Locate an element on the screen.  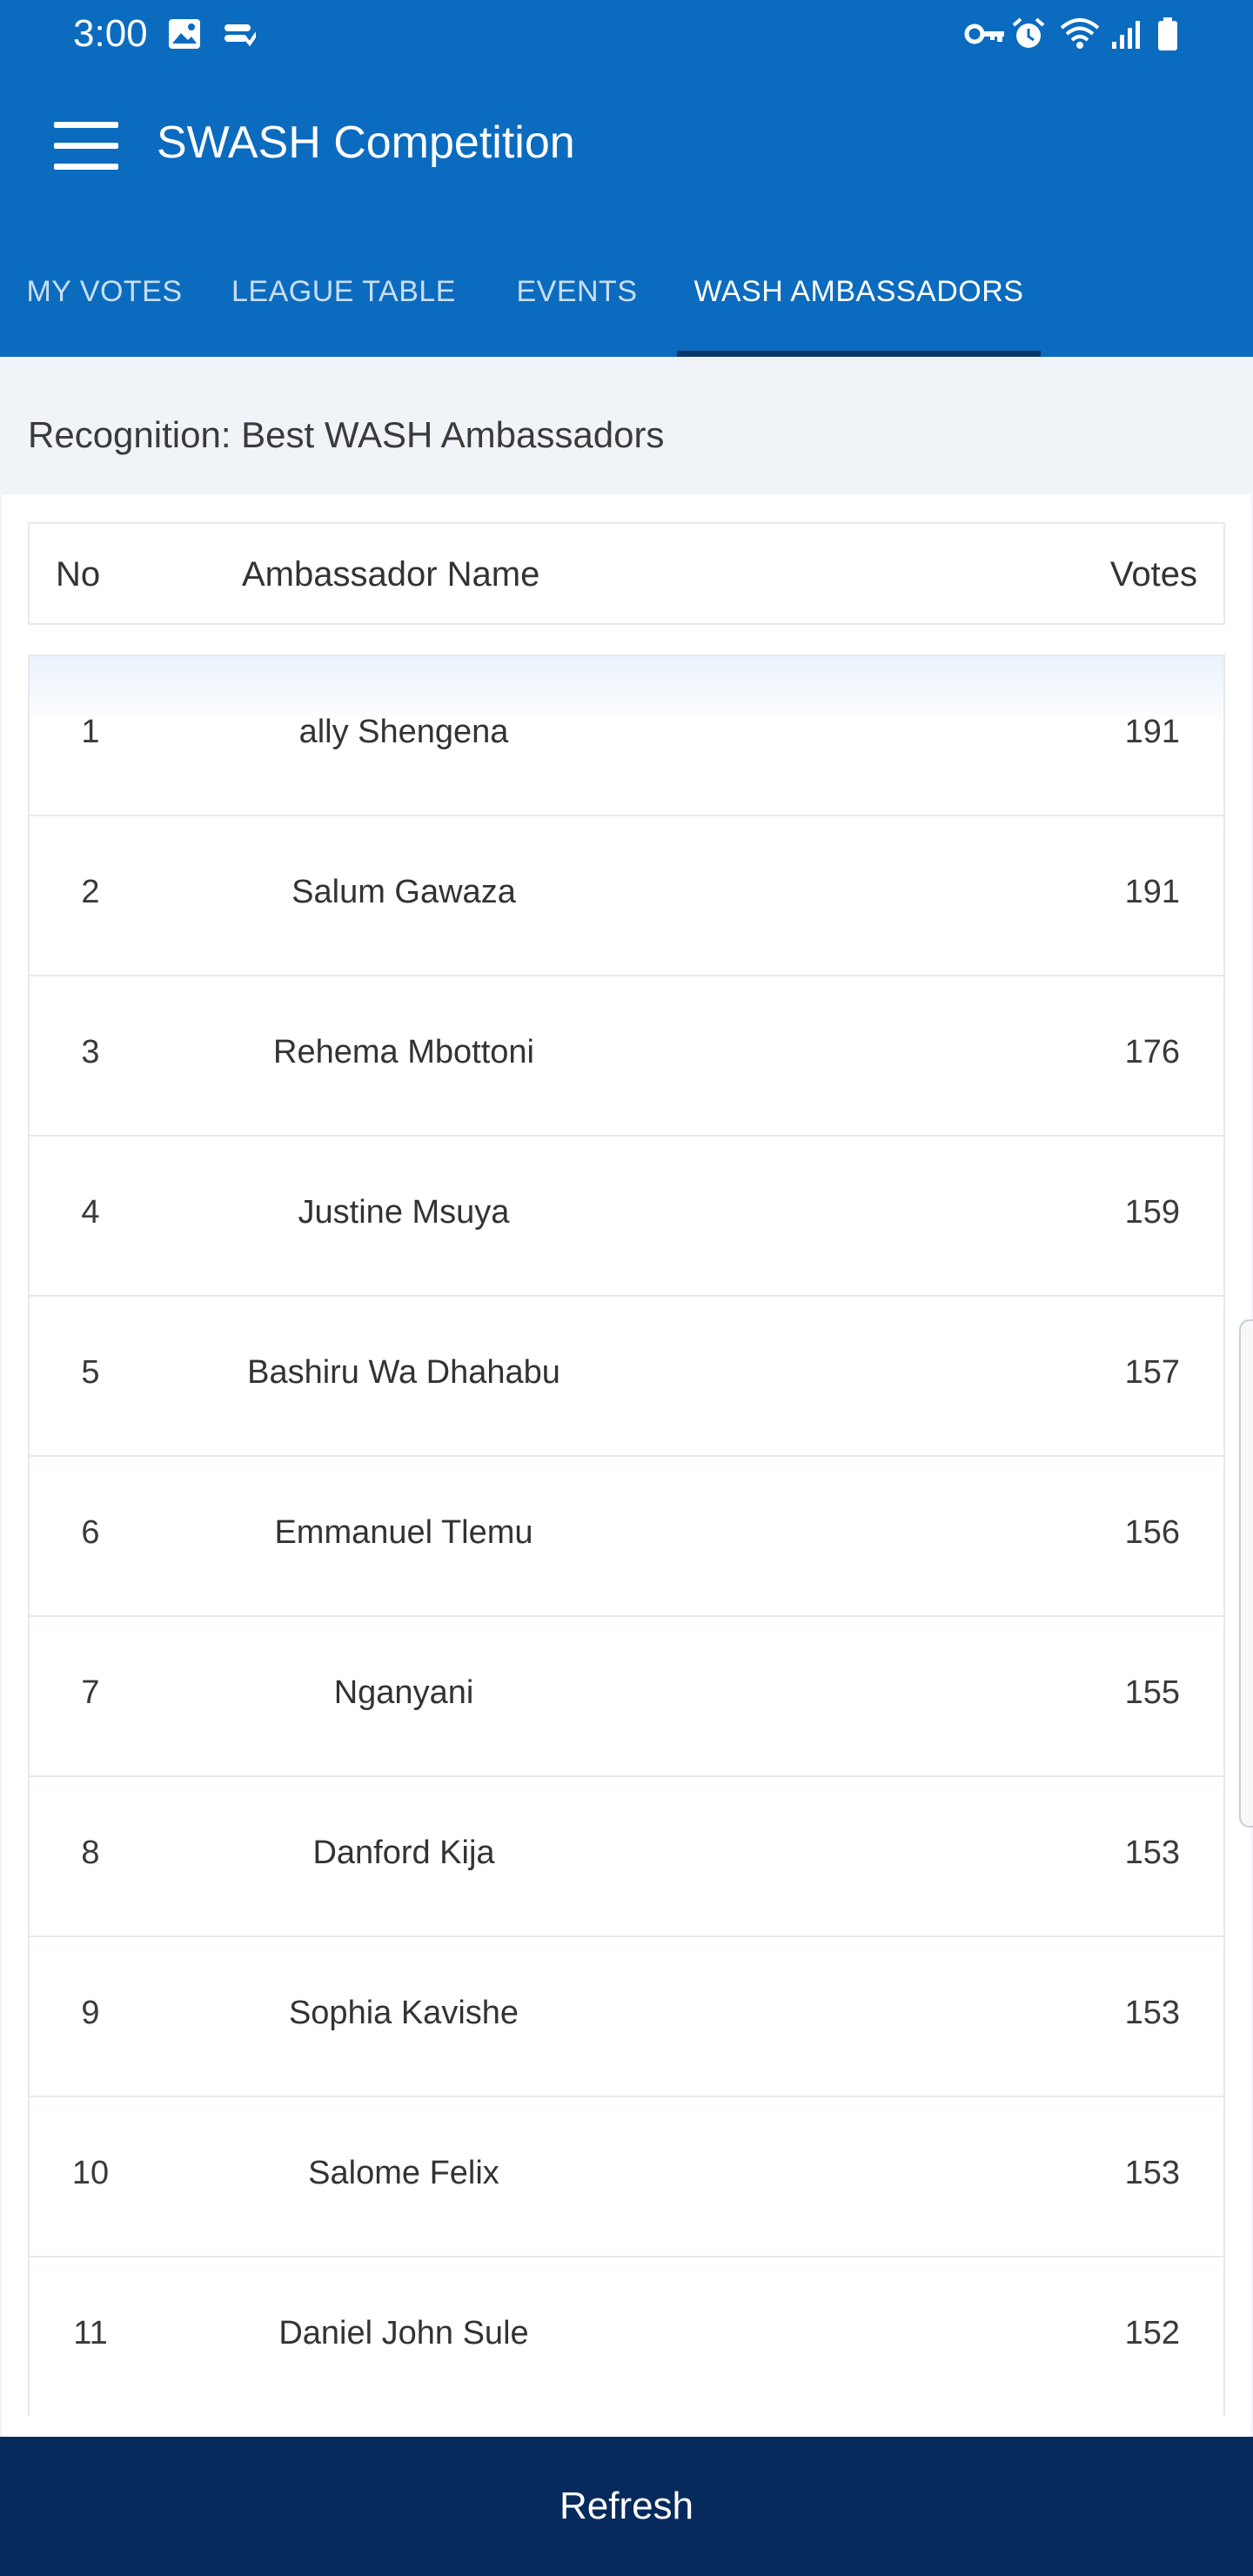
row-ambassador-name: Sophia Kavishe is located at coordinates (403, 2013).